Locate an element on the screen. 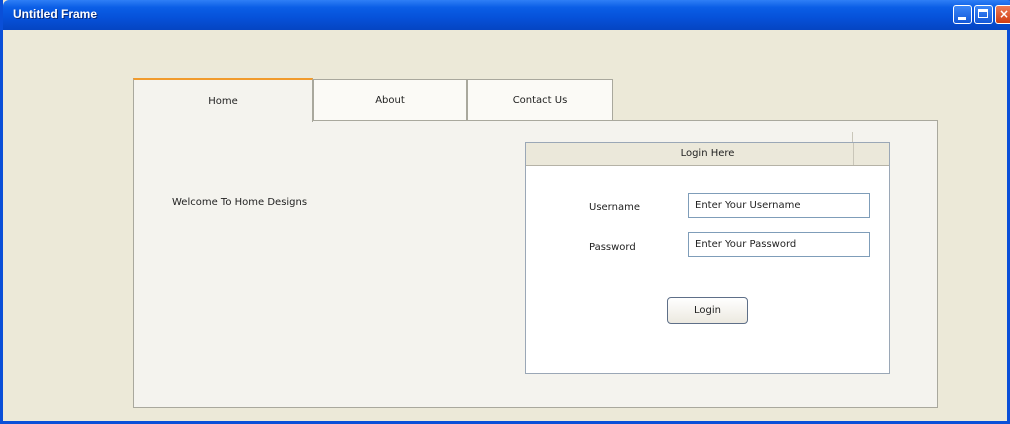 This screenshot has width=1010, height=424. header-divider is located at coordinates (853, 154).